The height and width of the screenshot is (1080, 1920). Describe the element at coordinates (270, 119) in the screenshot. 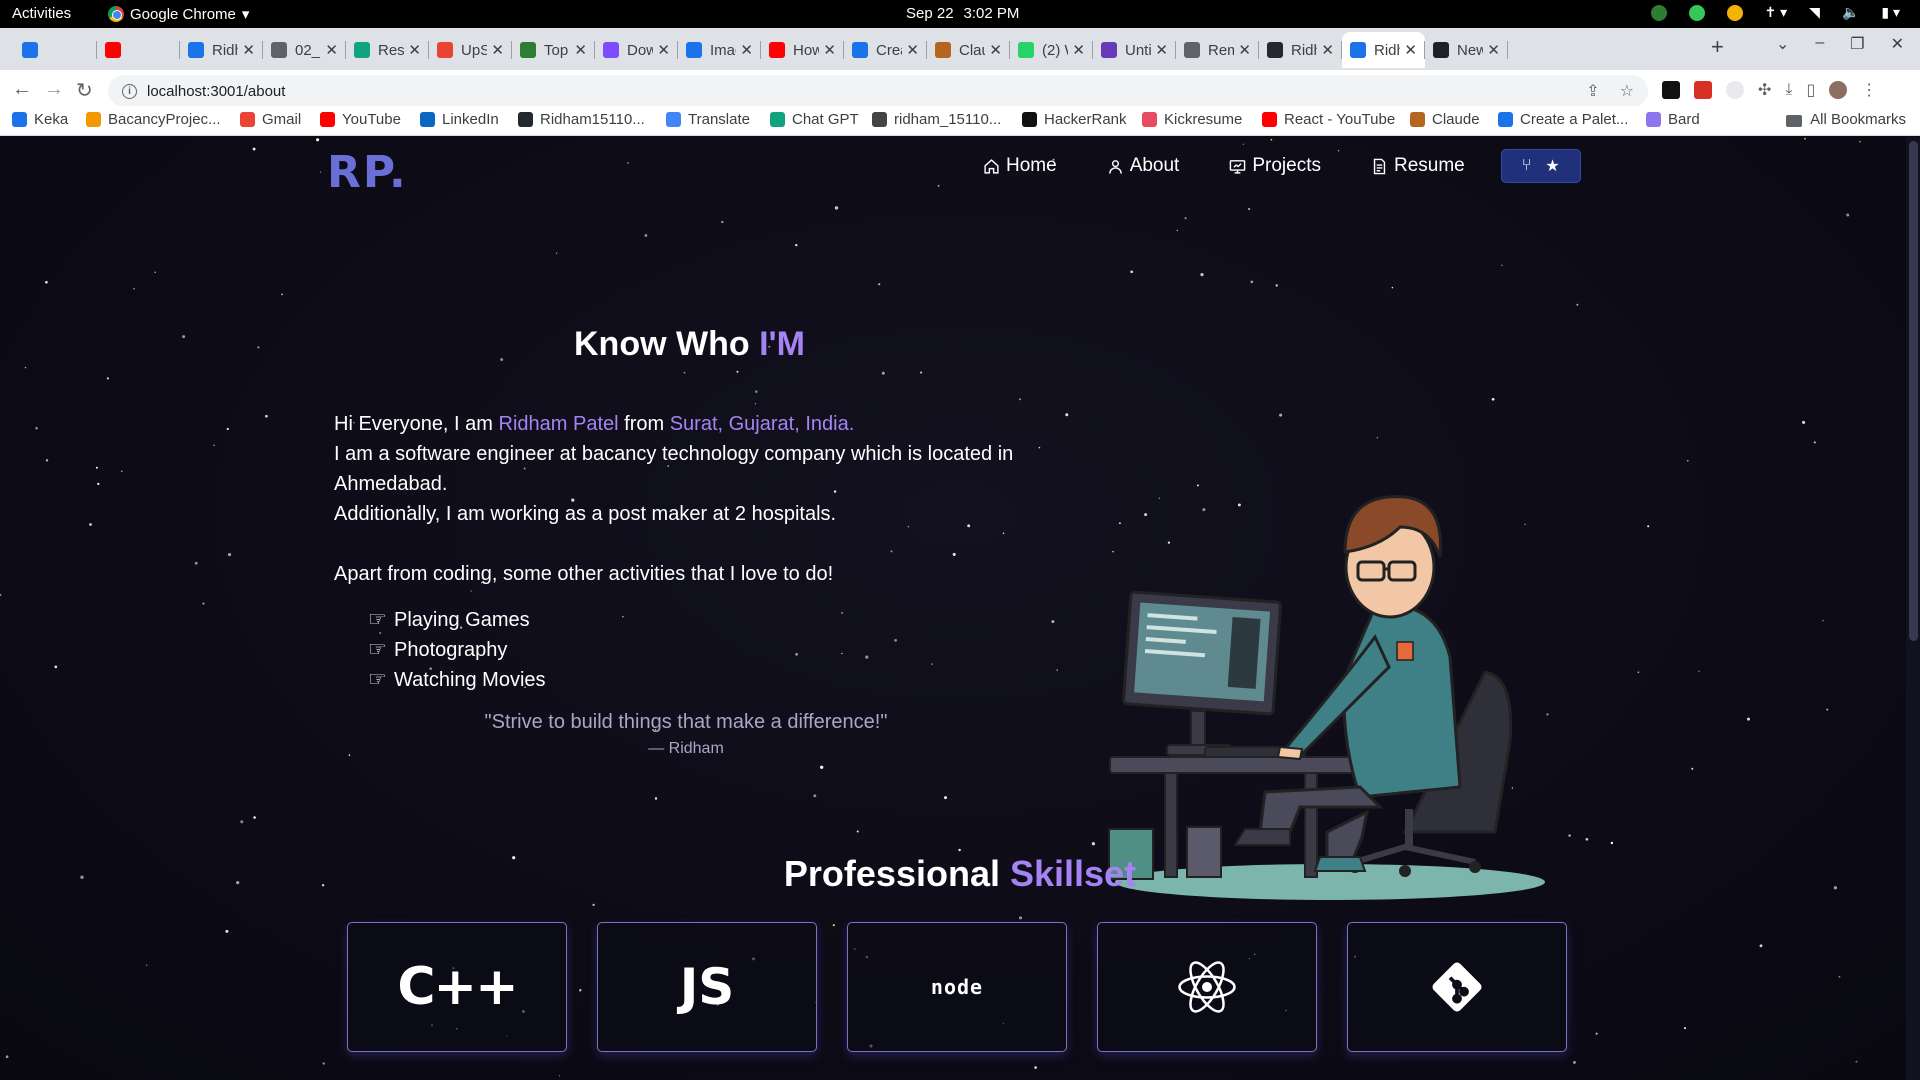

I see `bookmark-item: Gmail` at that location.